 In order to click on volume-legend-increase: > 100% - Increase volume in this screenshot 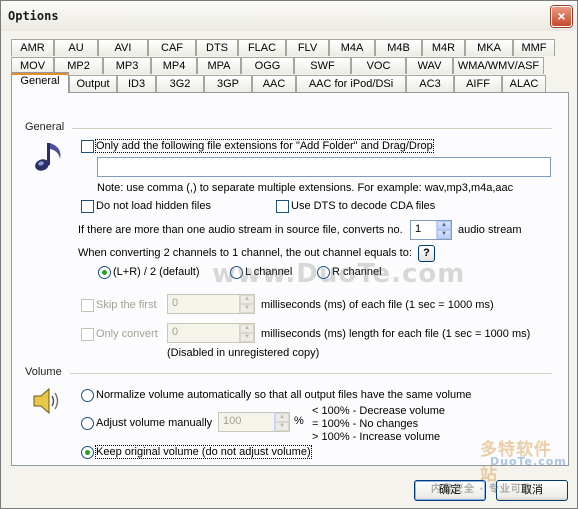, I will do `click(376, 437)`.